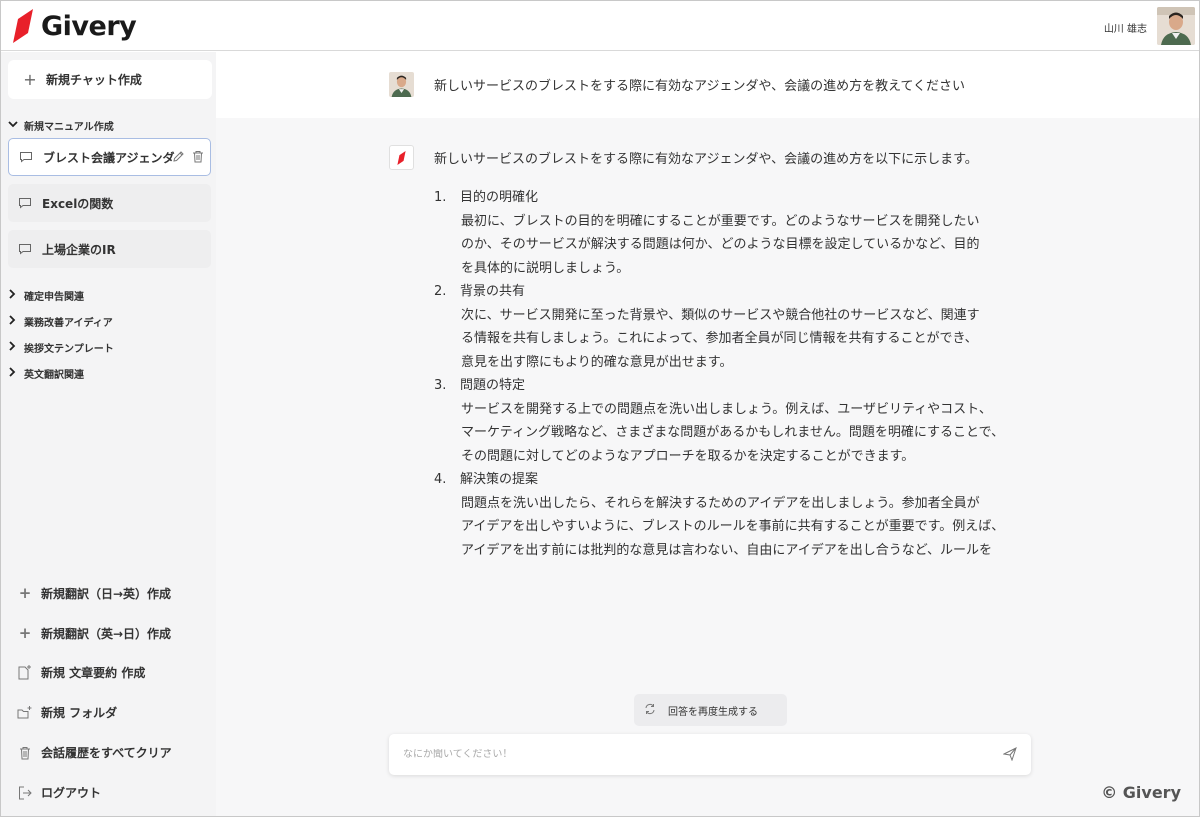 This screenshot has height=817, width=1200. Describe the element at coordinates (89, 26) in the screenshot. I see `logo-text: Givery` at that location.